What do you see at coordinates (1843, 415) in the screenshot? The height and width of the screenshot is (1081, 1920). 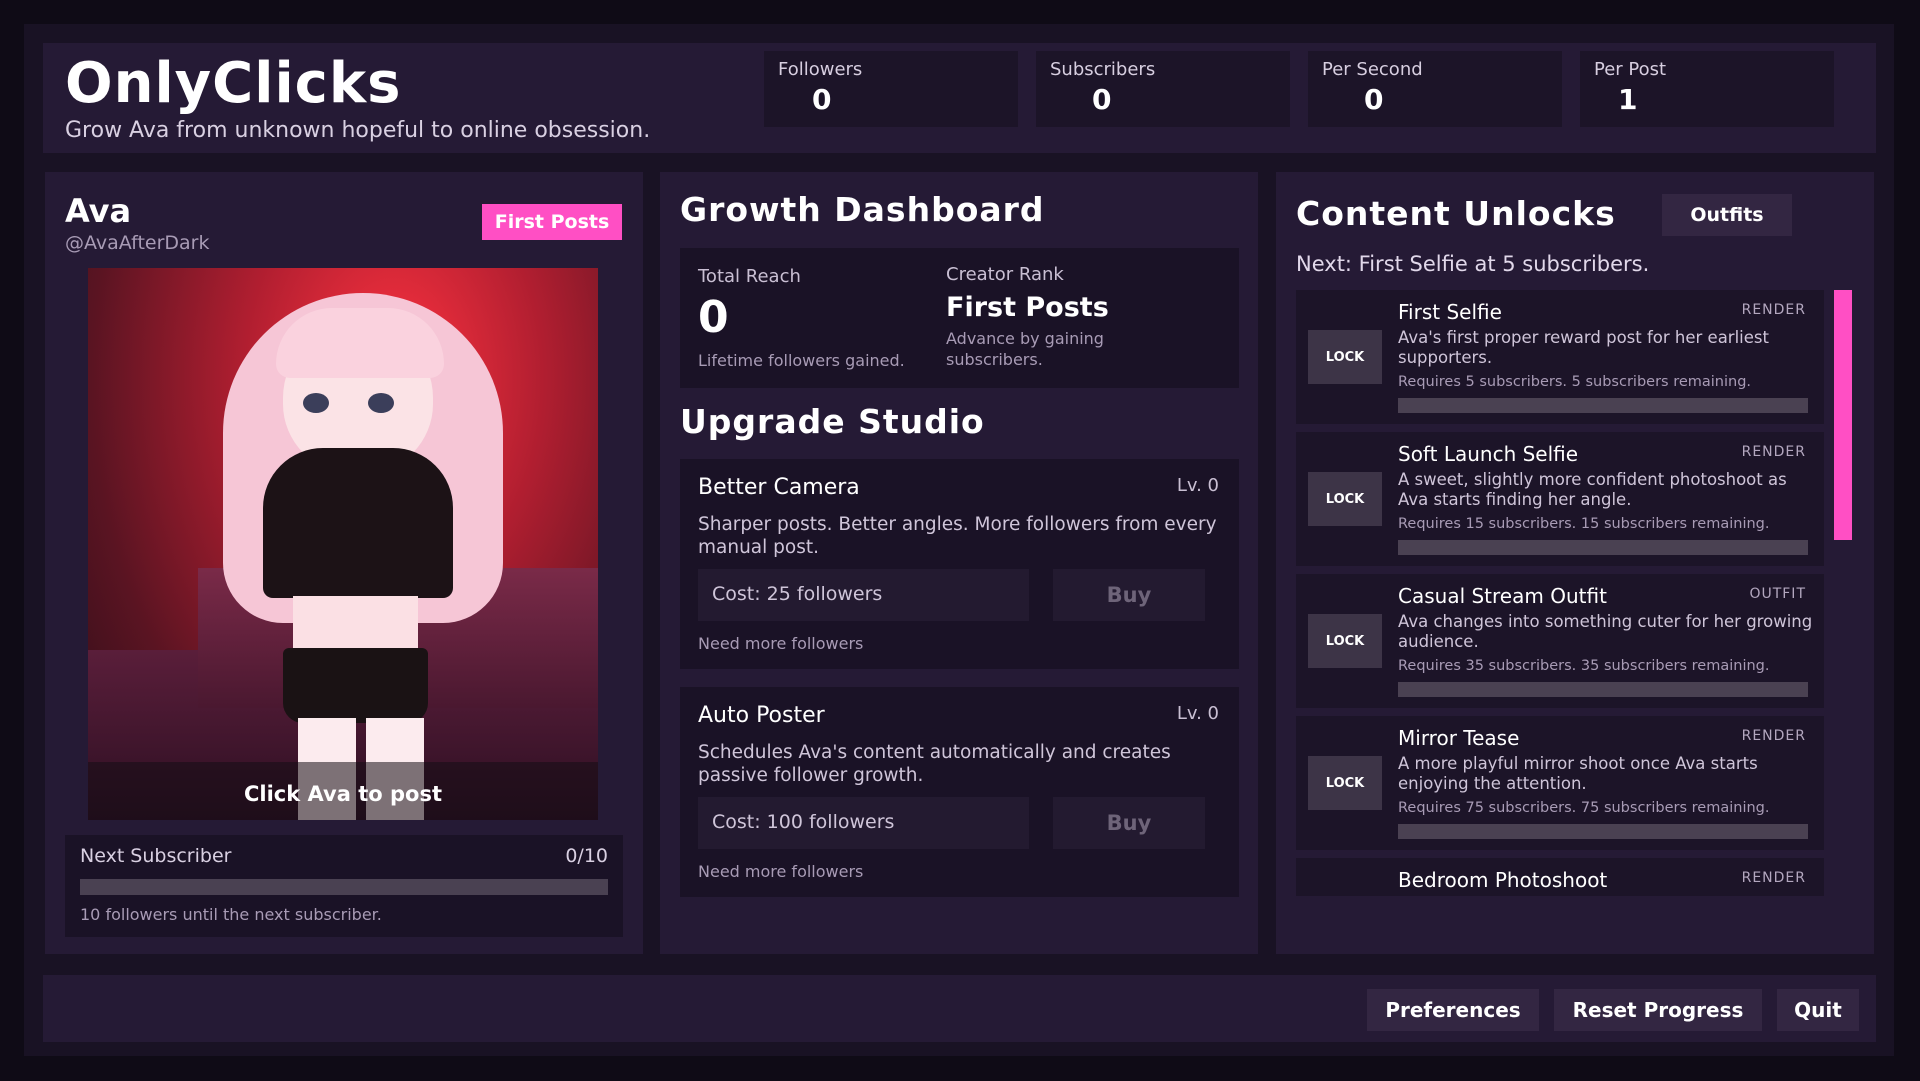 I see `unlock-list-scrollbar` at bounding box center [1843, 415].